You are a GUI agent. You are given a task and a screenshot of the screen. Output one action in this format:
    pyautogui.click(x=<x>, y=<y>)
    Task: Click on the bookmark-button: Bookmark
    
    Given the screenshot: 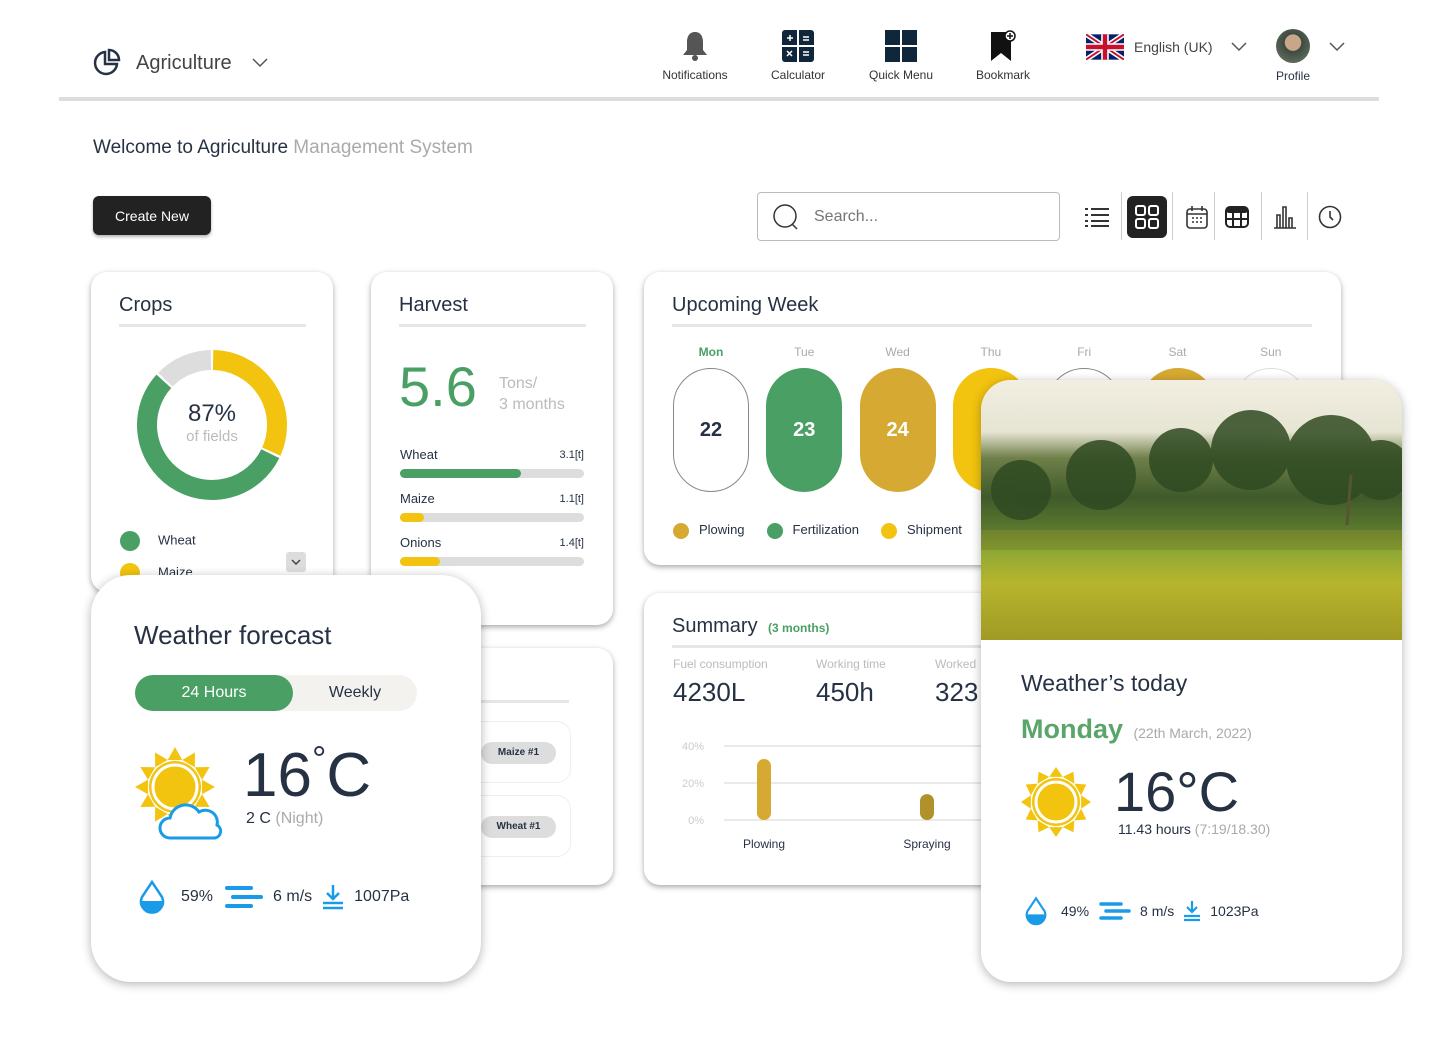 What is the action you would take?
    pyautogui.click(x=1003, y=56)
    